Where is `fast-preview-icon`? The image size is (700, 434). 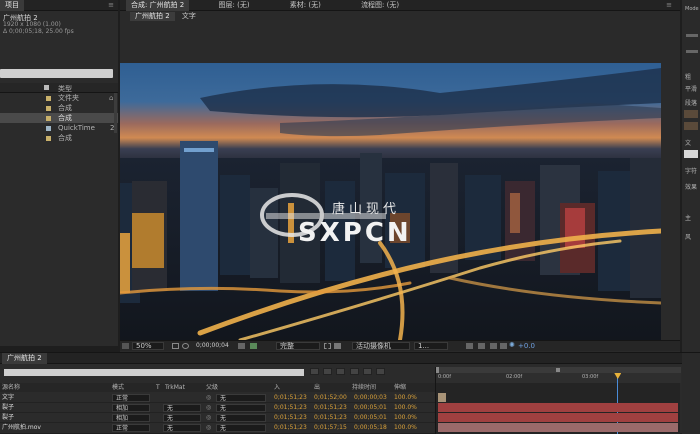
fast-preview-icon is located at coordinates (481, 346).